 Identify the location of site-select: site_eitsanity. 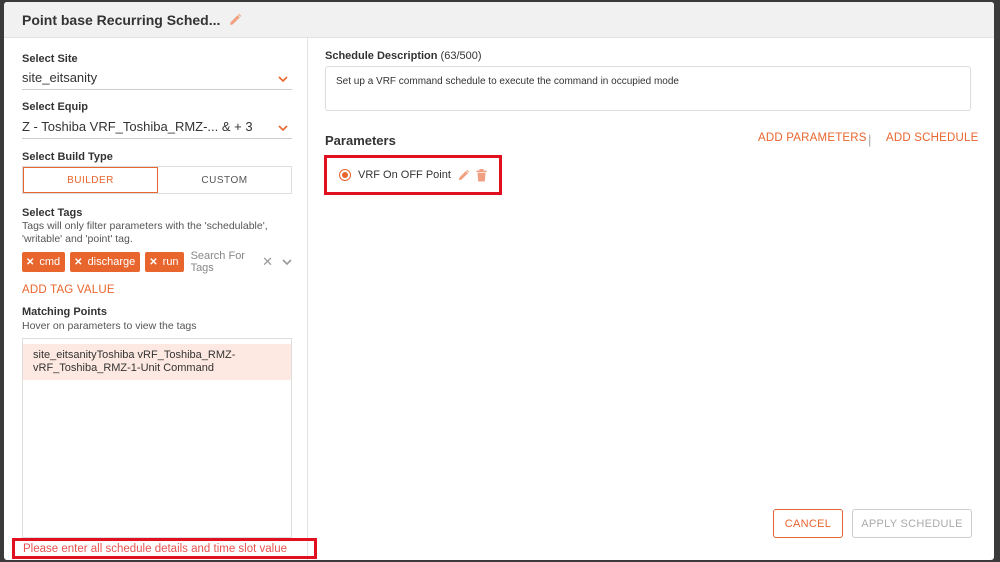
(157, 78).